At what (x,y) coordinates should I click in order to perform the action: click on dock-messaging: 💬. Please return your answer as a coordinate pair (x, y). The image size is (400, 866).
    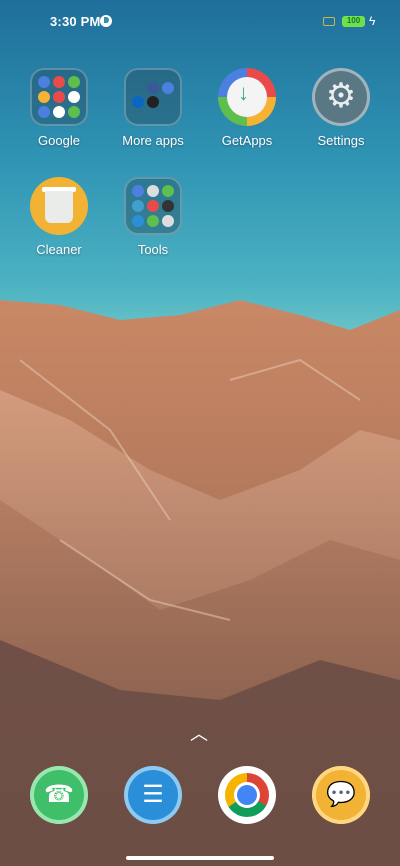
    Looking at the image, I should click on (341, 795).